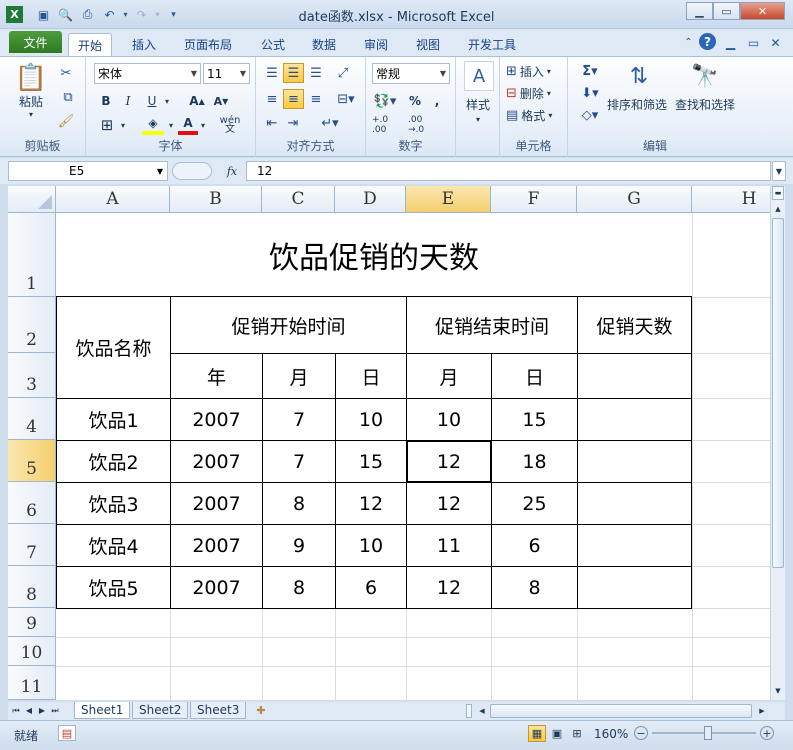 Image resolution: width=793 pixels, height=750 pixels. Describe the element at coordinates (160, 710) in the screenshot. I see `sheet-tab-2: Sheet2` at that location.